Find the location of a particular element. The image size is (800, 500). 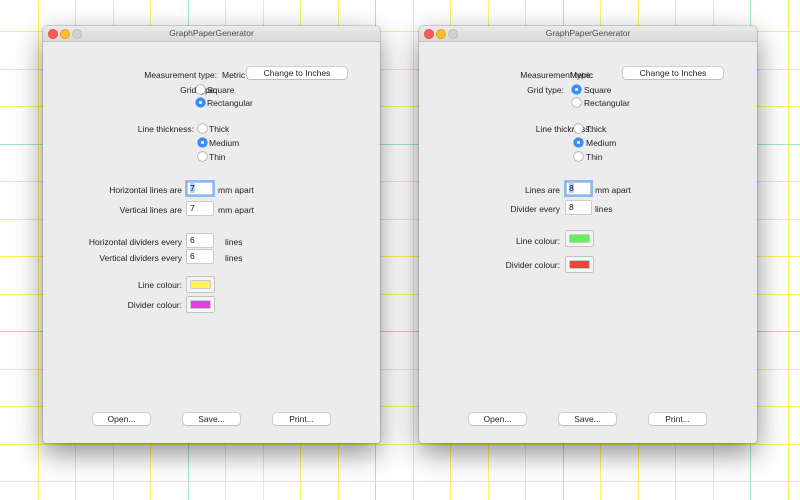

line-spacing-label: Lines are is located at coordinates (542, 190).